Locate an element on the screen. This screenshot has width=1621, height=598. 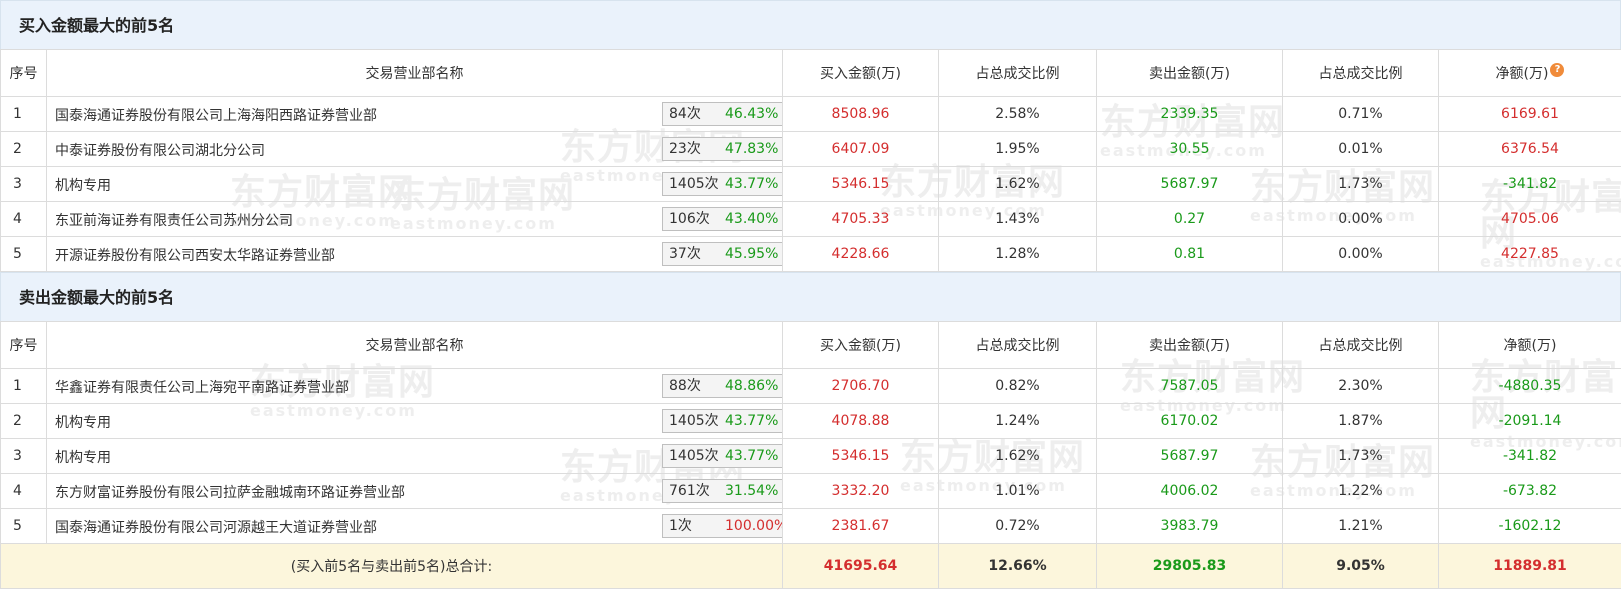
total-sell-amount: 29805.83 is located at coordinates (1189, 566).